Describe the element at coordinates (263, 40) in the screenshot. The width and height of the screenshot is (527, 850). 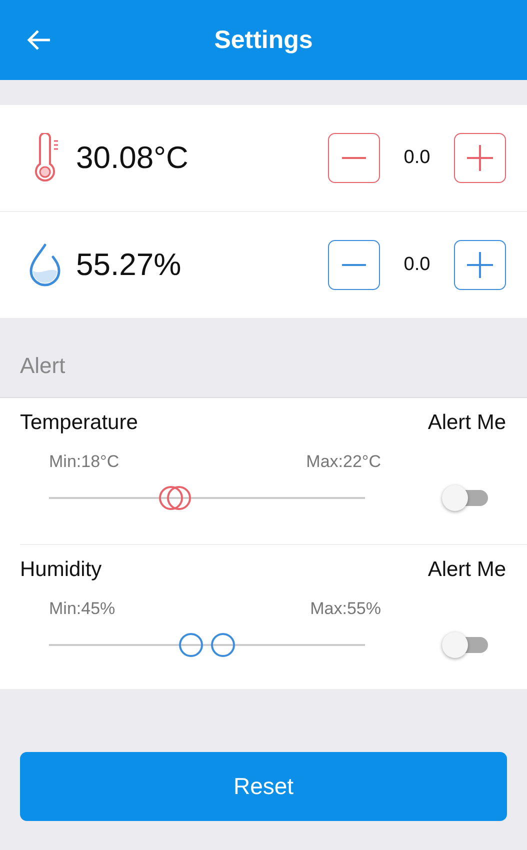
I see `screen-title: Settings` at that location.